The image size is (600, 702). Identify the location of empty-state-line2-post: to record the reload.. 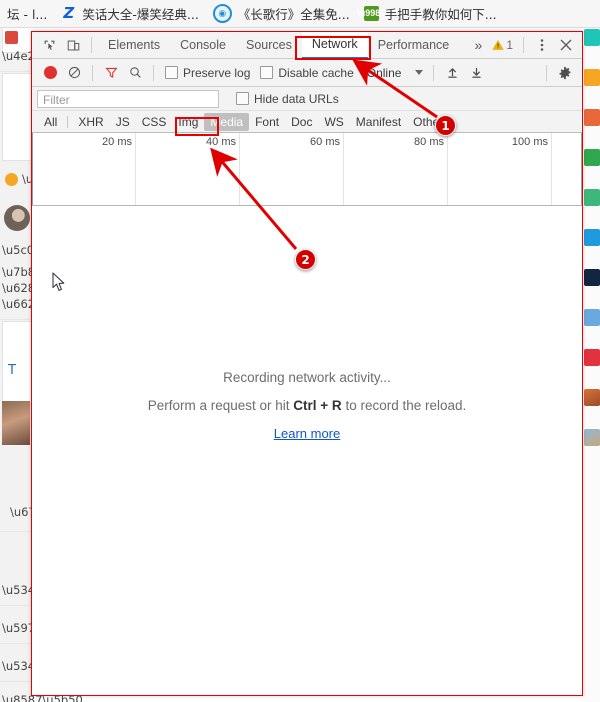
(404, 405).